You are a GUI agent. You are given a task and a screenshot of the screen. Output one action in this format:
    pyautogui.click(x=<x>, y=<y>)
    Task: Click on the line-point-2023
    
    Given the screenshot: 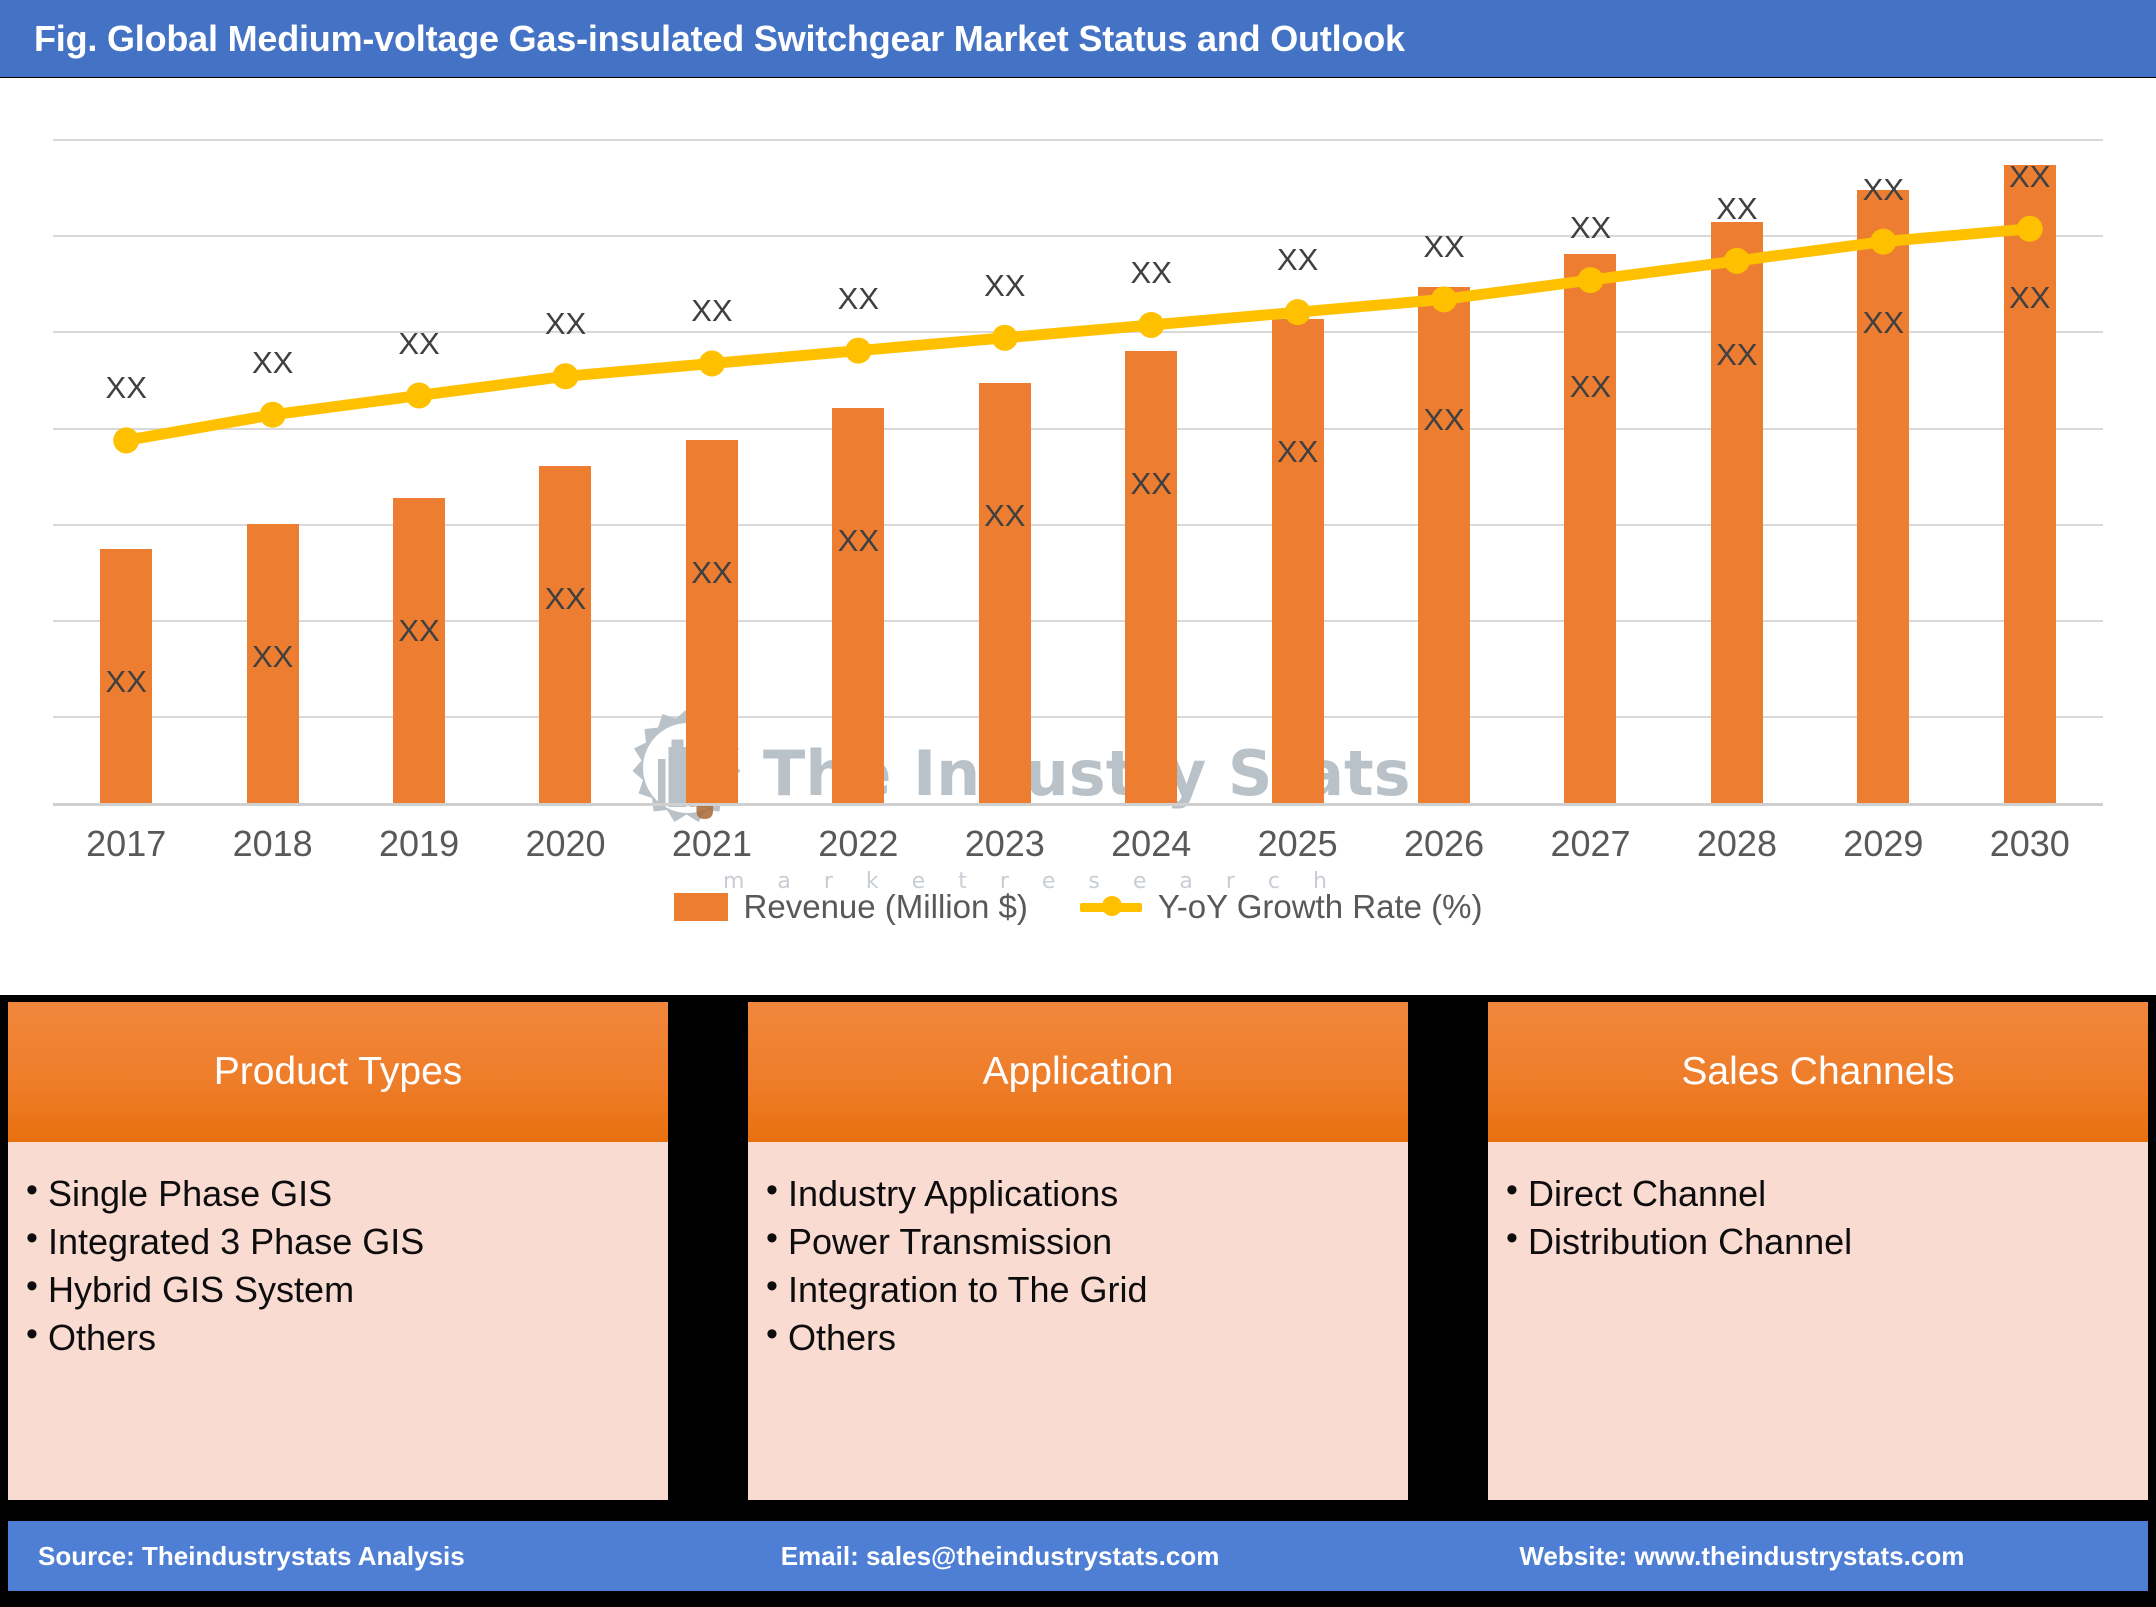 What is the action you would take?
    pyautogui.click(x=1004, y=337)
    